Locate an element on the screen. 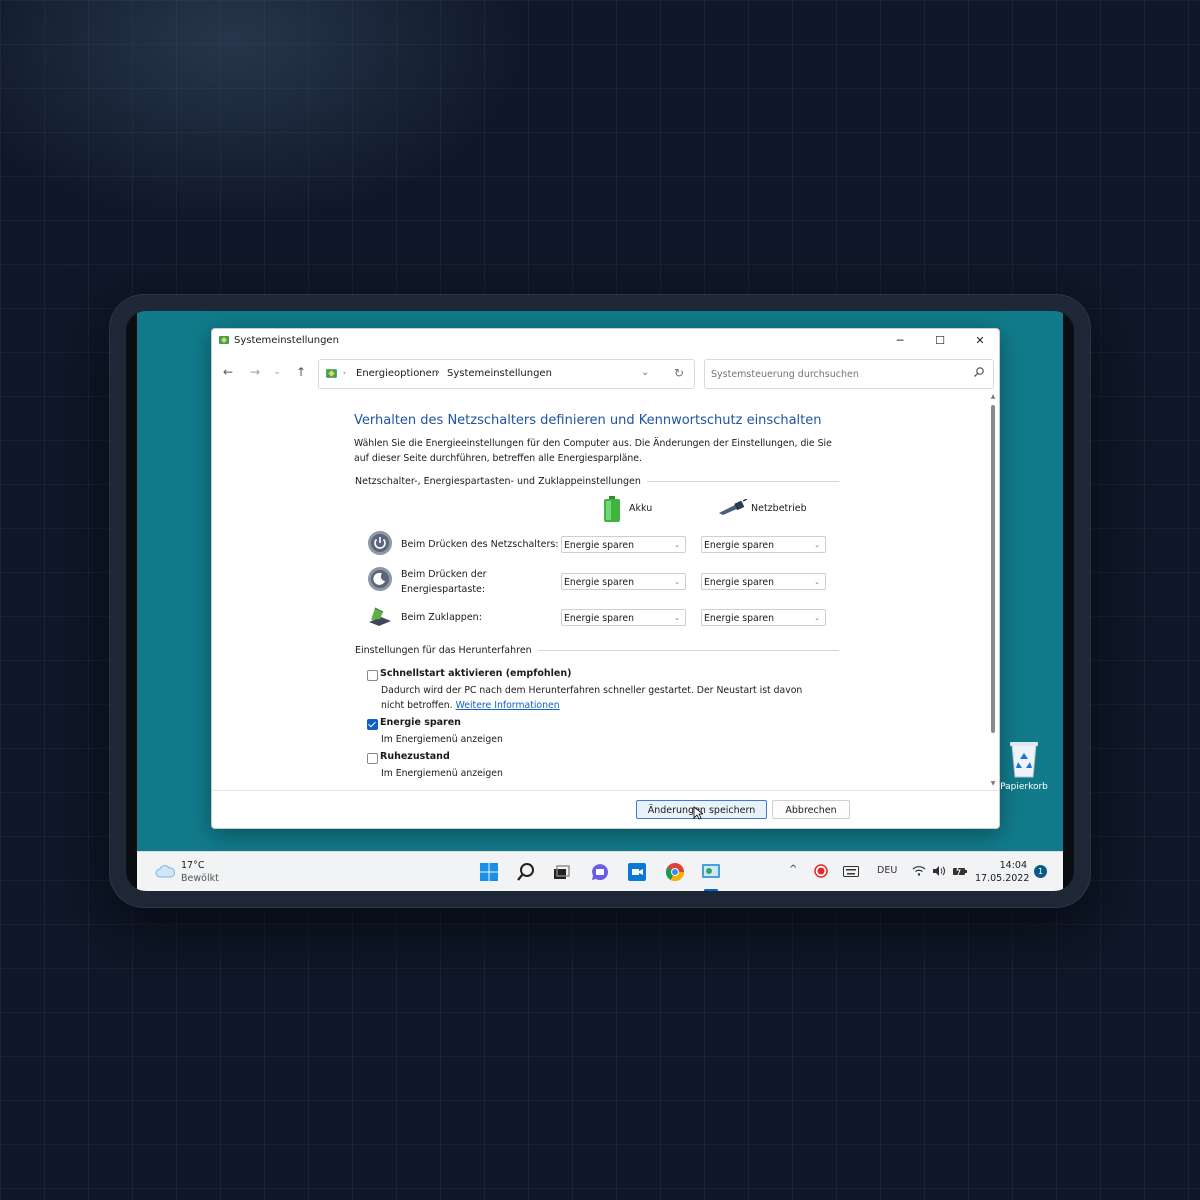 This screenshot has height=1200, width=1200. forward-button: → is located at coordinates (255, 372).